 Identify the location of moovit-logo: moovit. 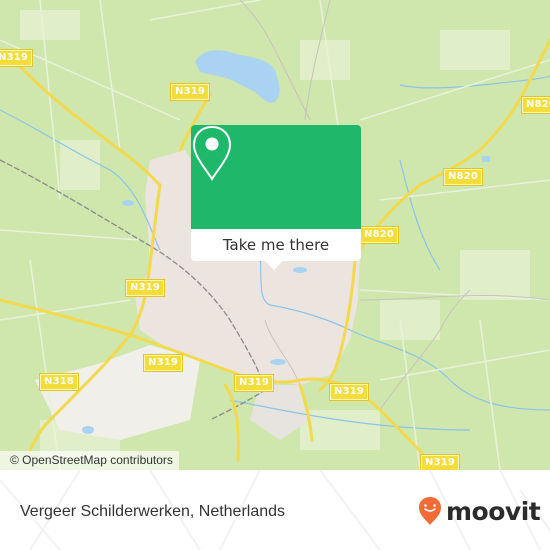
(479, 511).